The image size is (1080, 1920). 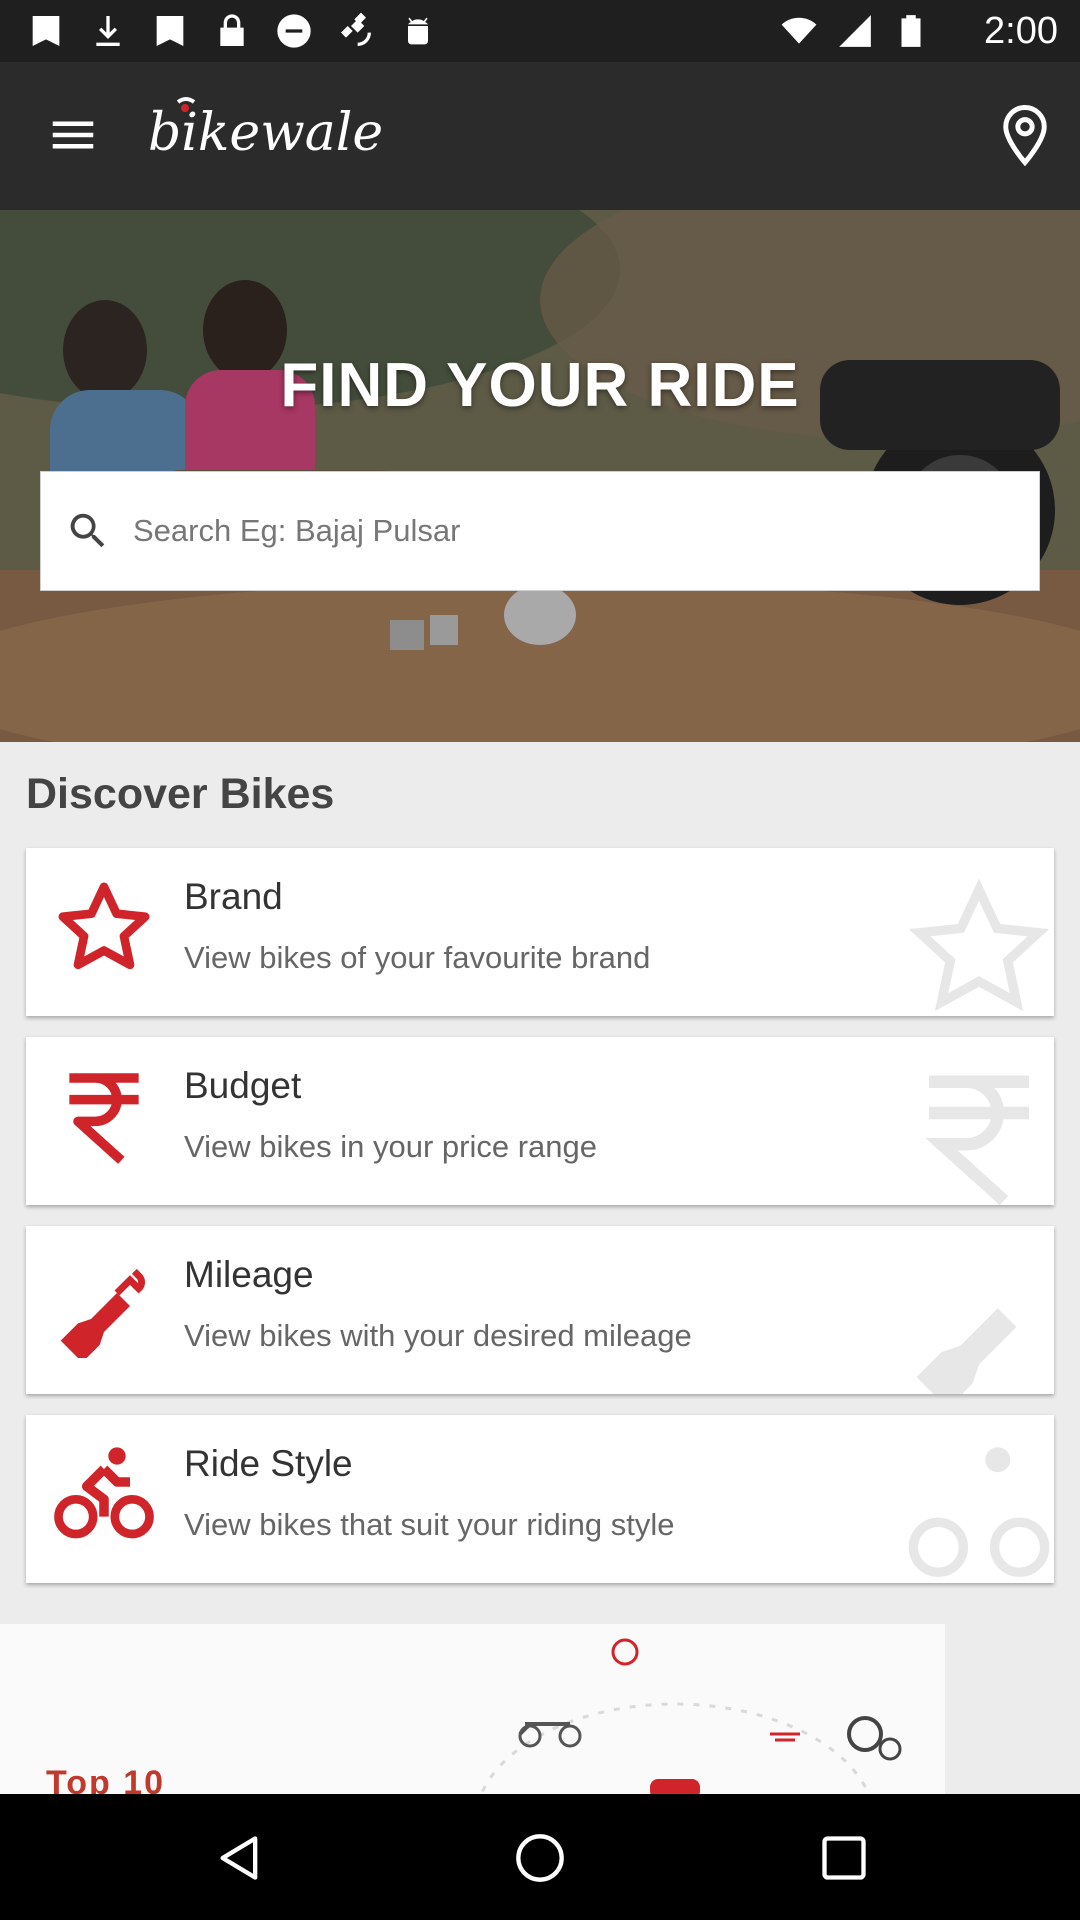 What do you see at coordinates (240, 1858) in the screenshot?
I see `back-icon` at bounding box center [240, 1858].